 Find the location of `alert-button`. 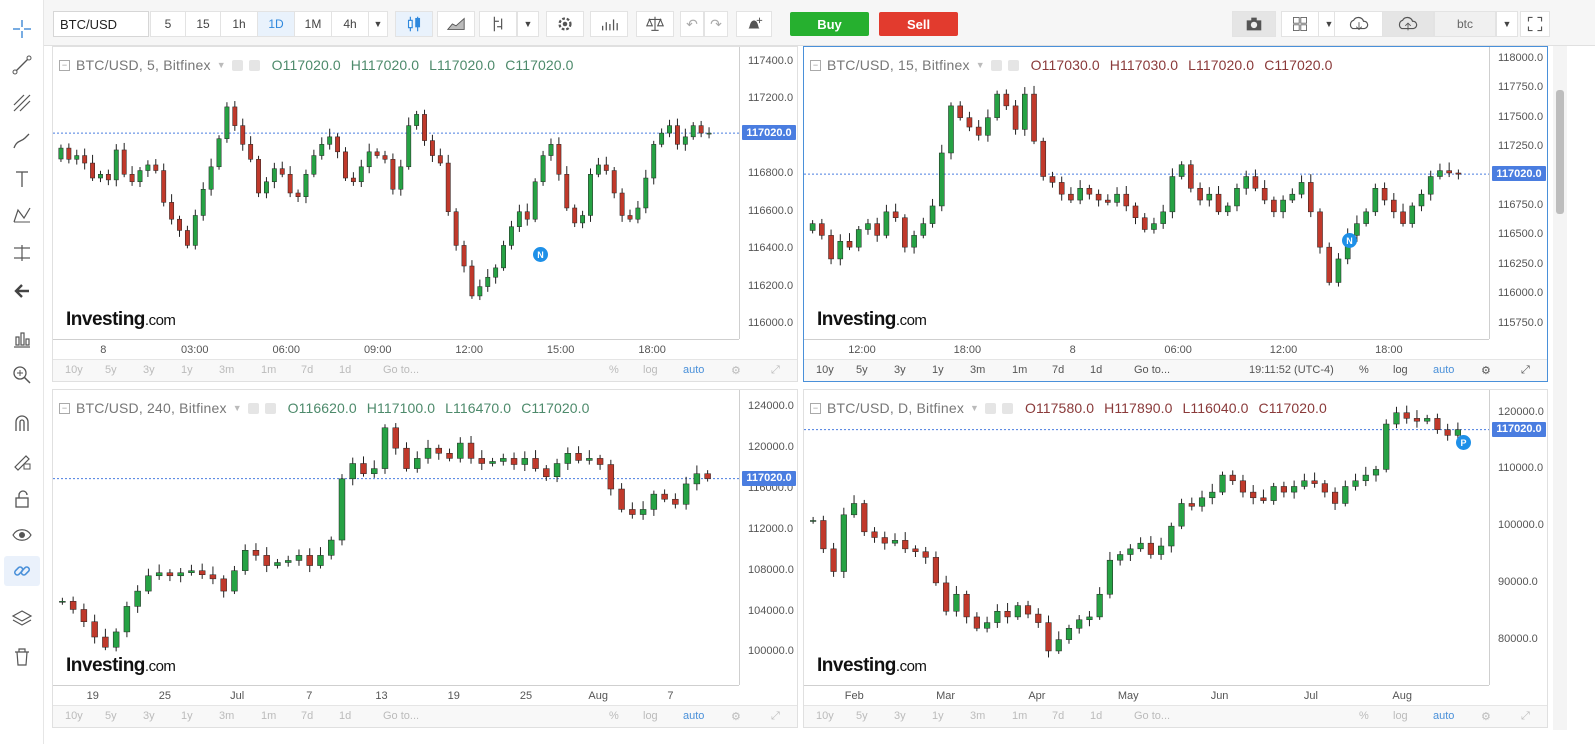

alert-button is located at coordinates (754, 24).